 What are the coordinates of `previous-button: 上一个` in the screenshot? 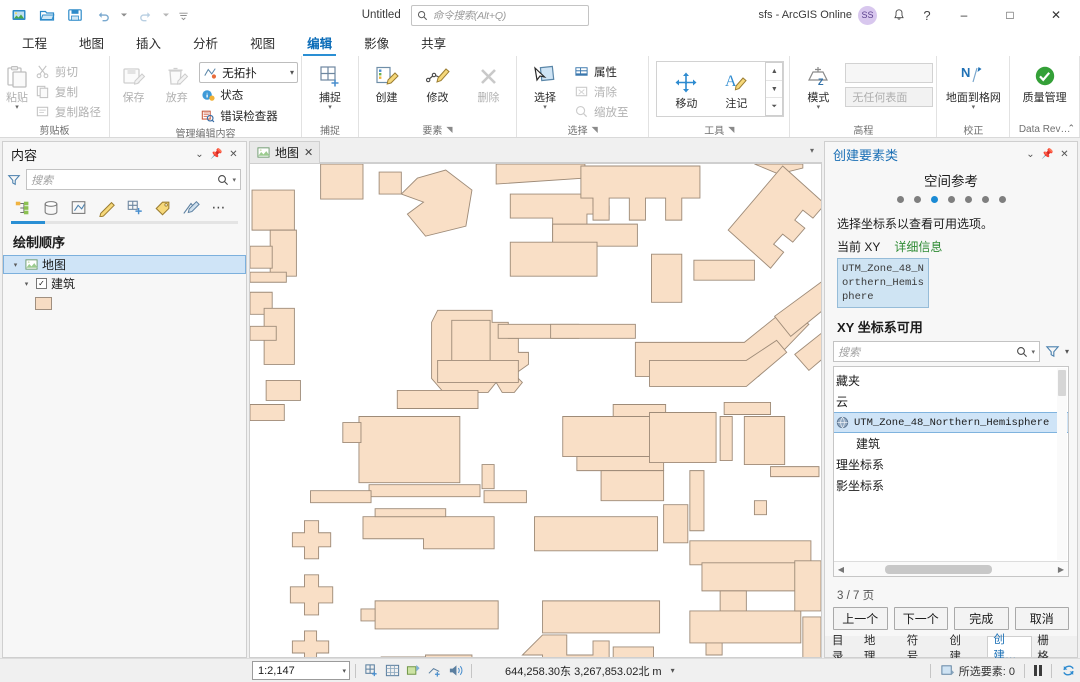 It's located at (860, 618).